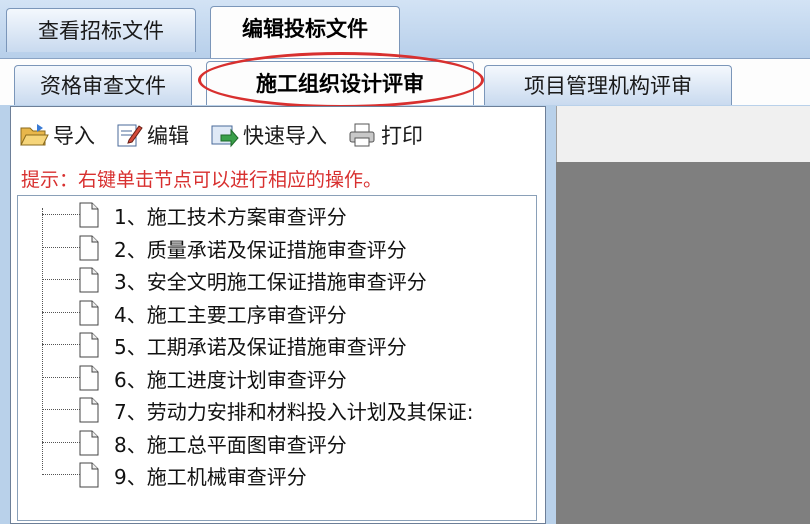  Describe the element at coordinates (285, 136) in the screenshot. I see `quick-import-label: 快速导入` at that location.